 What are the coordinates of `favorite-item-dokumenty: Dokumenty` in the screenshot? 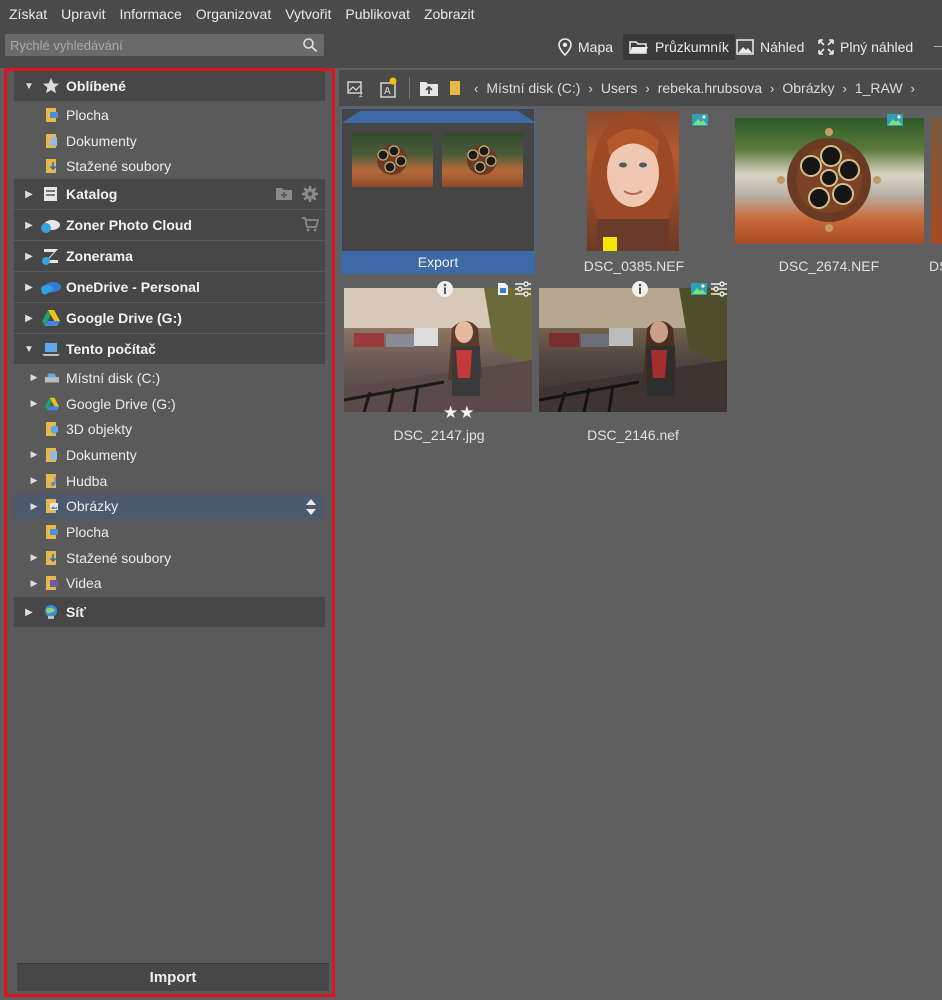 It's located at (169, 141).